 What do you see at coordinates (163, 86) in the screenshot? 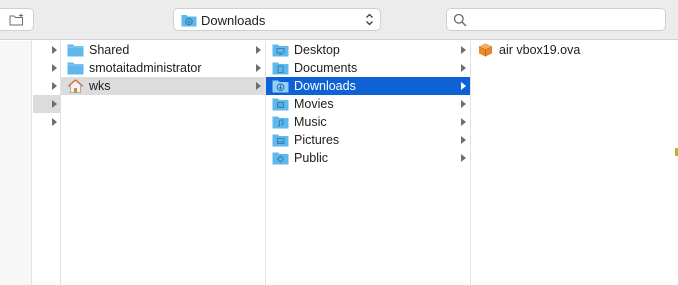
I see `list-item-wks: wks` at bounding box center [163, 86].